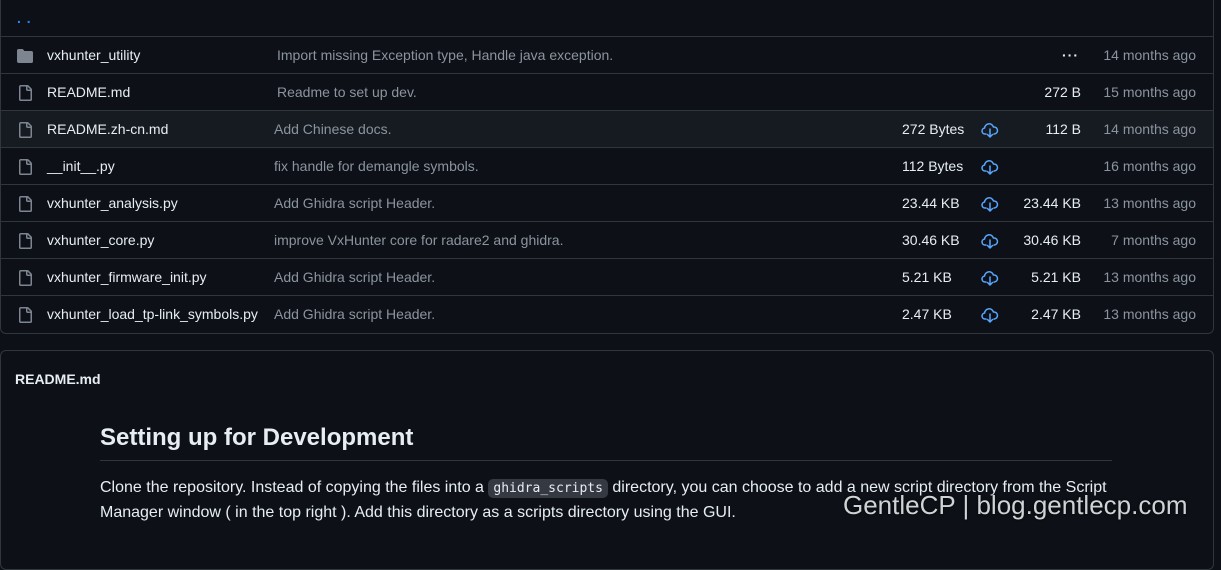 The height and width of the screenshot is (570, 1221). What do you see at coordinates (548, 488) in the screenshot?
I see `readme-code: ghidra_scripts` at bounding box center [548, 488].